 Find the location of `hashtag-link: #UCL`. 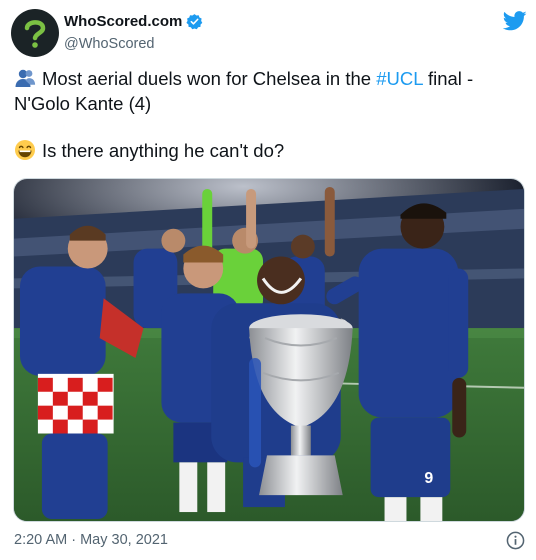

hashtag-link: #UCL is located at coordinates (399, 78).